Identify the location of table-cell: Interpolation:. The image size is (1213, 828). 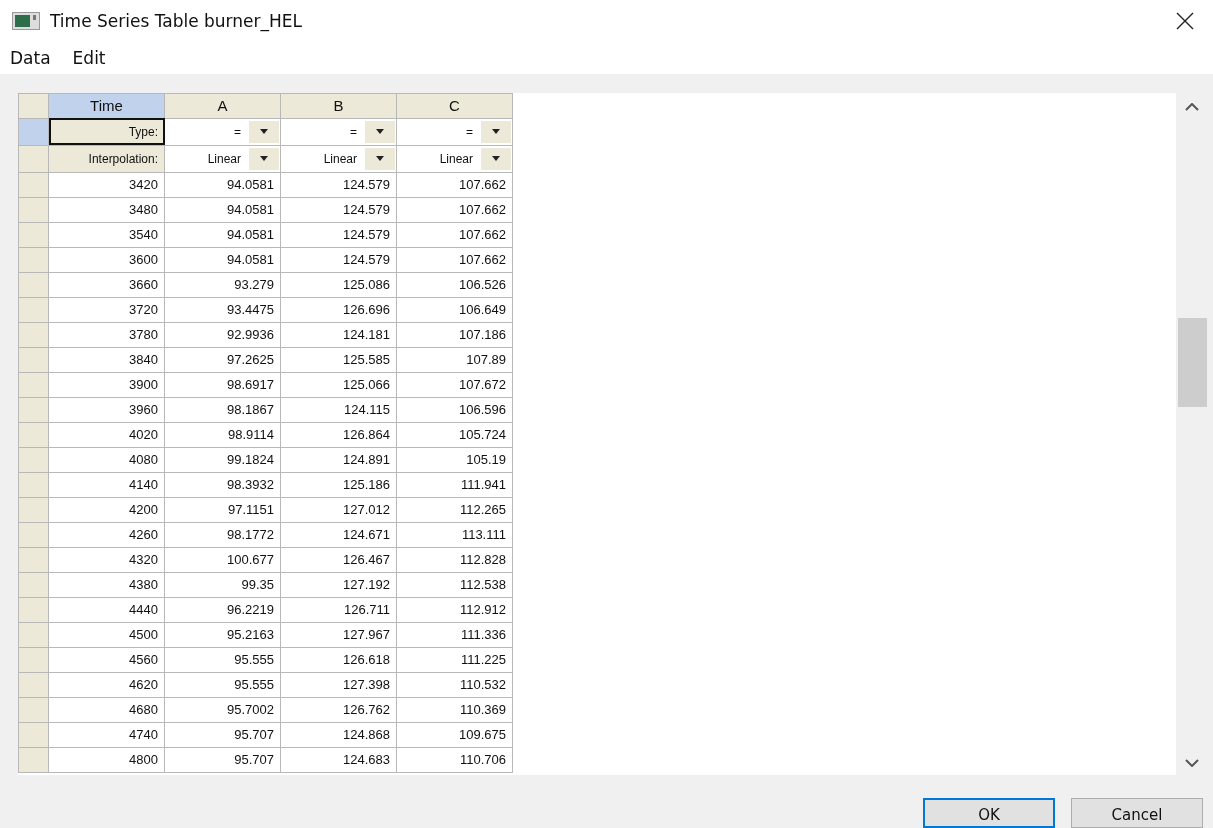
(106, 159).